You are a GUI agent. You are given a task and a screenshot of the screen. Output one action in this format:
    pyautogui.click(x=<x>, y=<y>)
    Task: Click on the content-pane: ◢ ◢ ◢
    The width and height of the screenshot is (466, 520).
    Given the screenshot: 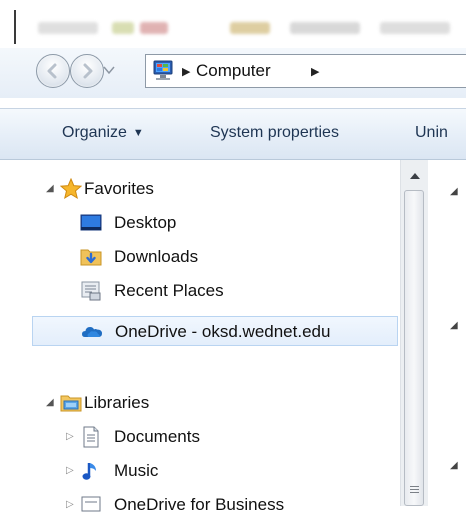 What is the action you would take?
    pyautogui.click(x=447, y=333)
    